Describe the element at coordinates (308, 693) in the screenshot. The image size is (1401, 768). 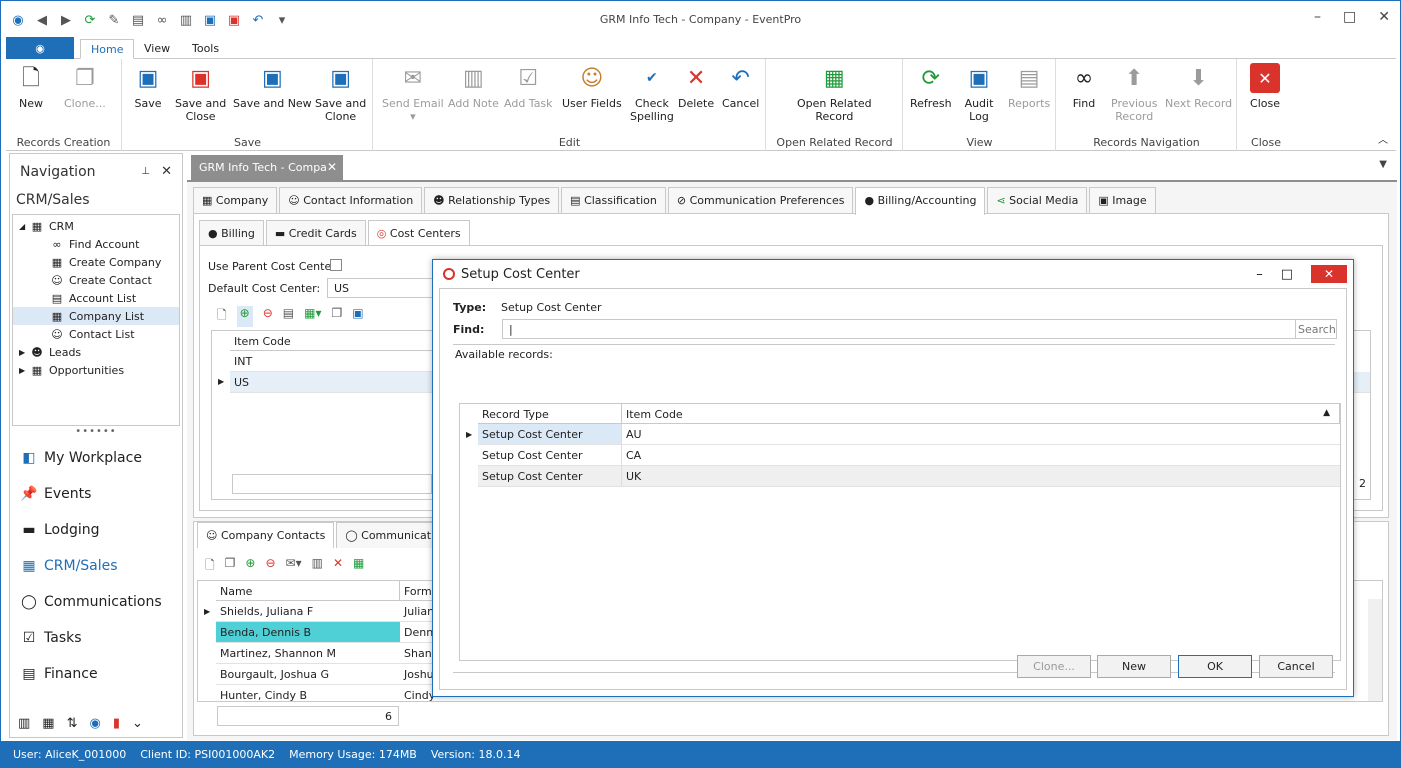
I see `table-row: Hunter, Cindy B` at that location.